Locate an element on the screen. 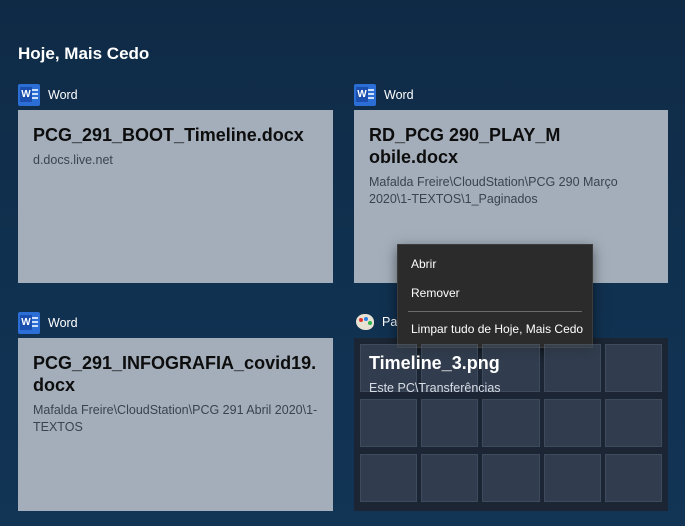 Image resolution: width=685 pixels, height=526 pixels. card-1-app-label: W Word is located at coordinates (48, 95).